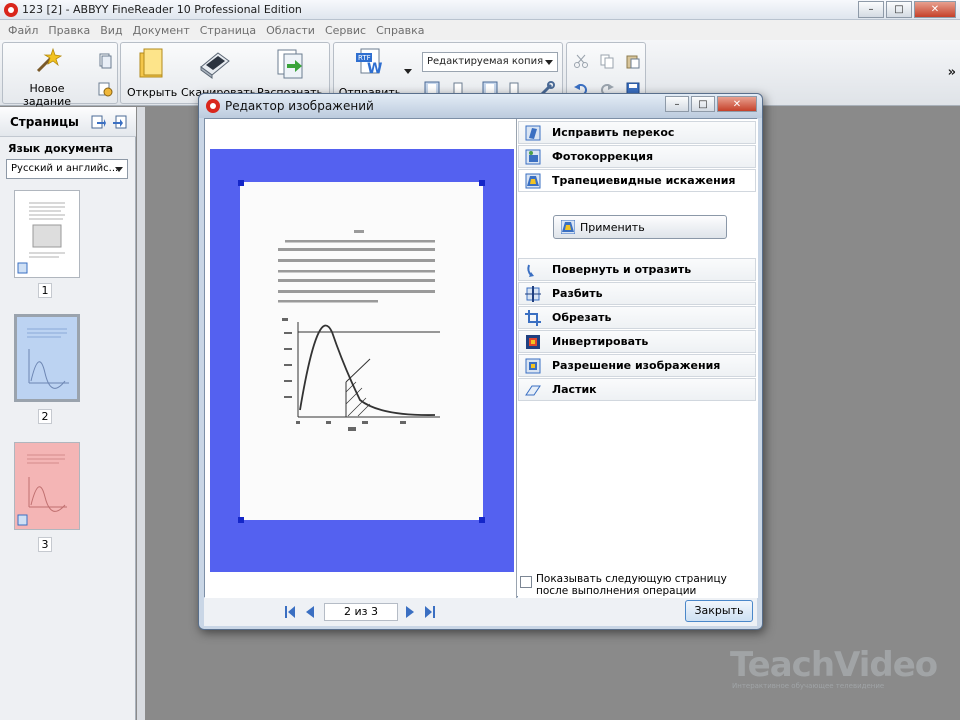 The image size is (960, 720). What do you see at coordinates (345, 30) in the screenshot?
I see `menu-tools: Сервис` at bounding box center [345, 30].